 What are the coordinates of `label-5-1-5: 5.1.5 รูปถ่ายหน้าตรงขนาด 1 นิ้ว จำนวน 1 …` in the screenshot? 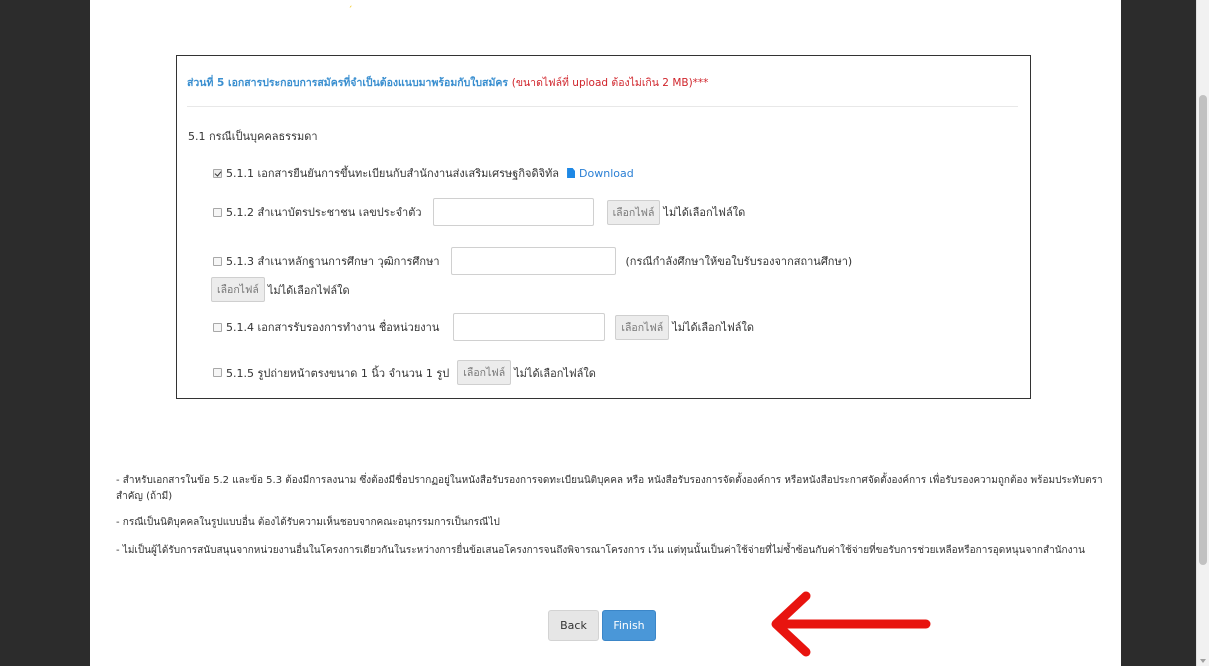 It's located at (338, 373).